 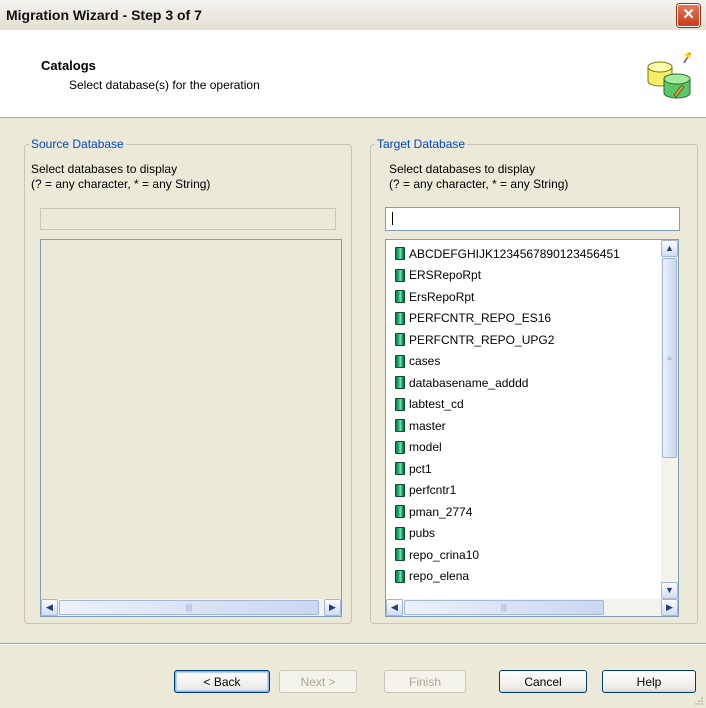 I want to click on list-item: ABCDEFGHIJK1234567890123456451, so click(x=523, y=254).